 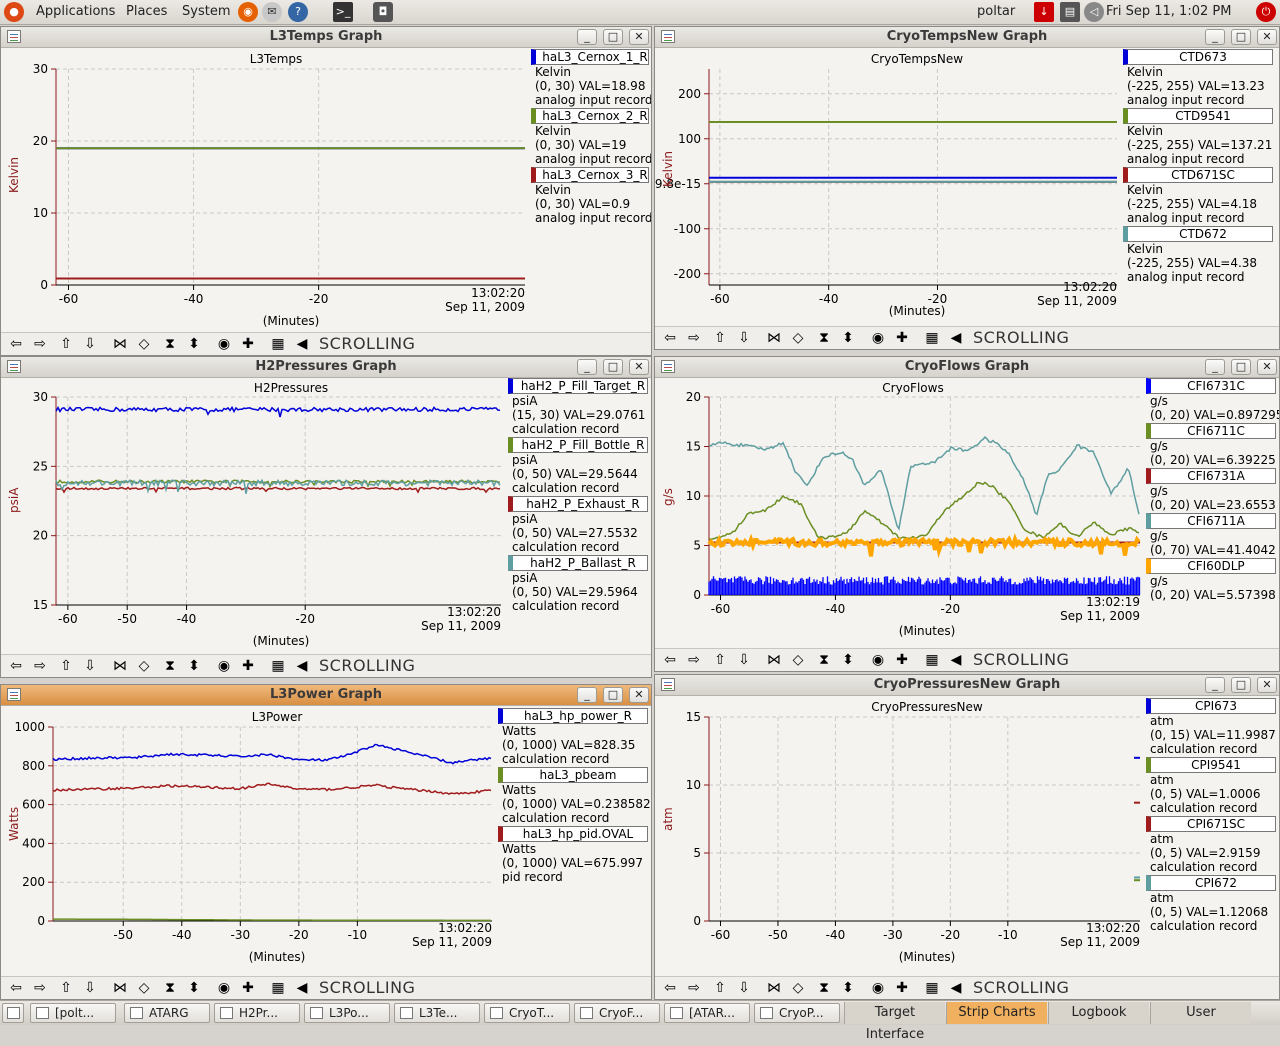 I want to click on zoom-out-y-icon: ⬍, so click(x=194, y=344).